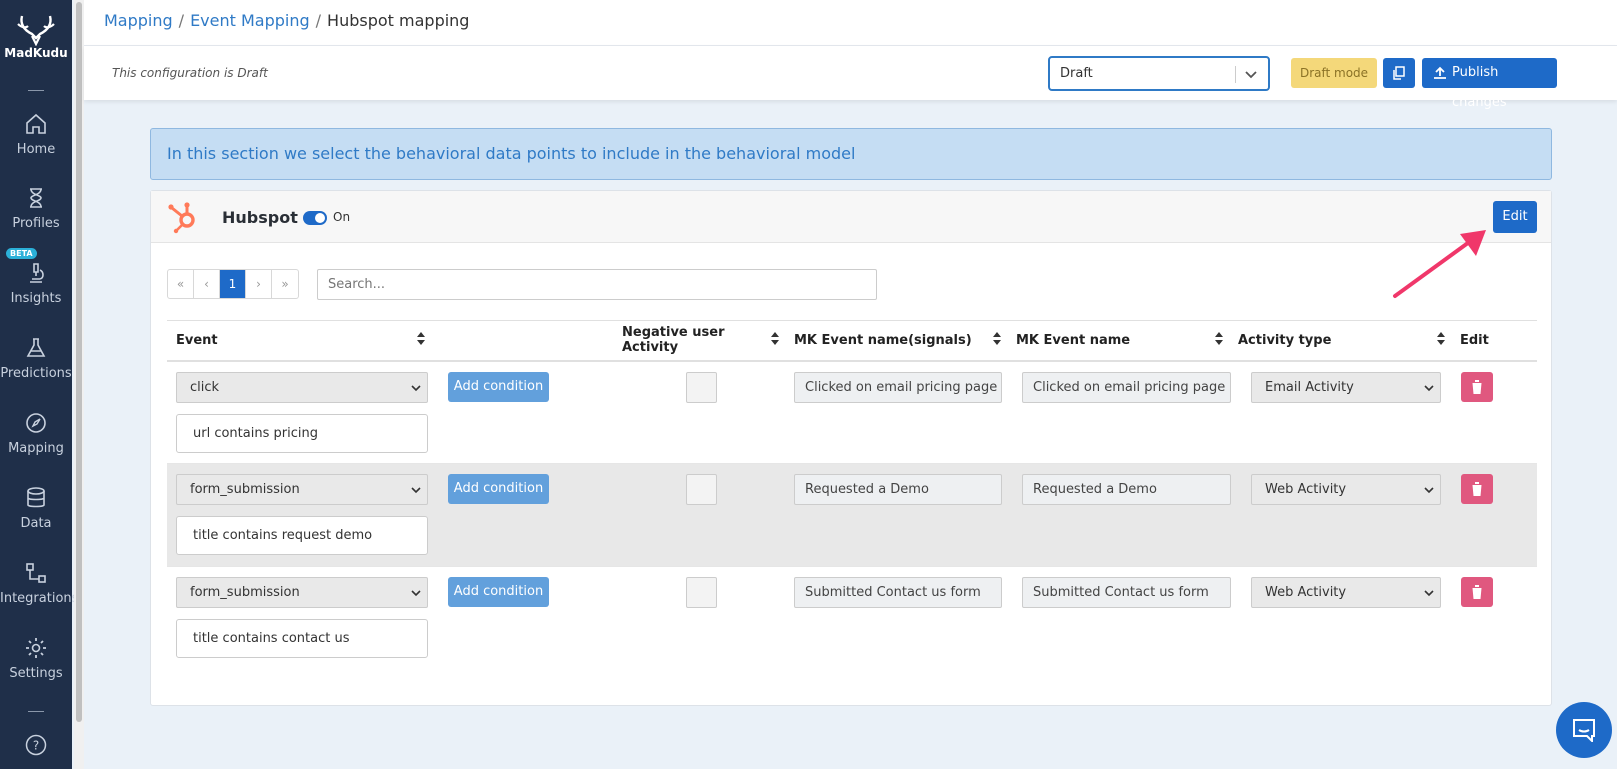 The height and width of the screenshot is (769, 1617). What do you see at coordinates (302, 387) in the screenshot?
I see `event-select: click` at bounding box center [302, 387].